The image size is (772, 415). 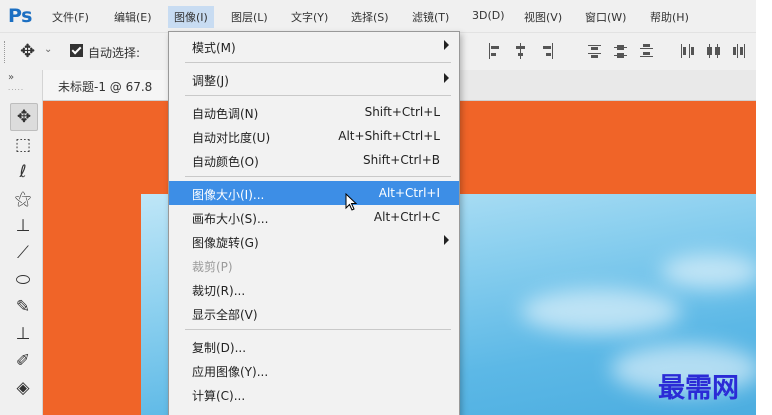 I want to click on tools-panel: » ····· ✥ ⬚ ℓ ⚝ ⊥ ⟋ ⬭ ✎ ⊥ ✐ ◈, so click(x=21, y=242).